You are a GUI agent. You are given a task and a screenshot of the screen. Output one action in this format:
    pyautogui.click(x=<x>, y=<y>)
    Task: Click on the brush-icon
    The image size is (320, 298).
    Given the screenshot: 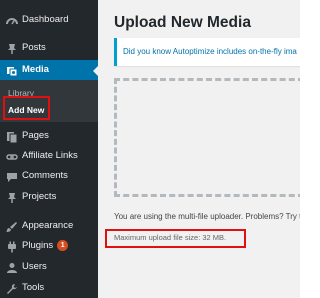 What is the action you would take?
    pyautogui.click(x=11, y=226)
    